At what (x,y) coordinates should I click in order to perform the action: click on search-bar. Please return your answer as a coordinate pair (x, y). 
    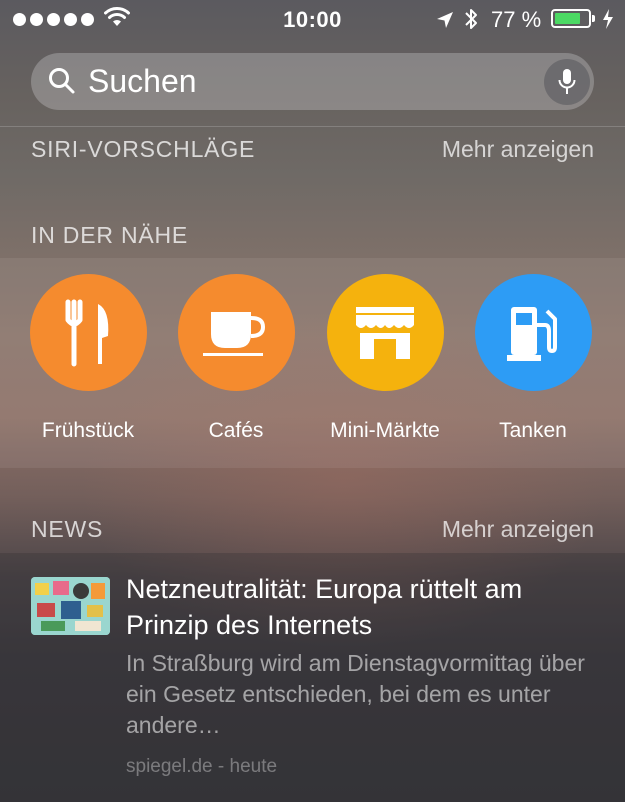
    Looking at the image, I should click on (312, 81).